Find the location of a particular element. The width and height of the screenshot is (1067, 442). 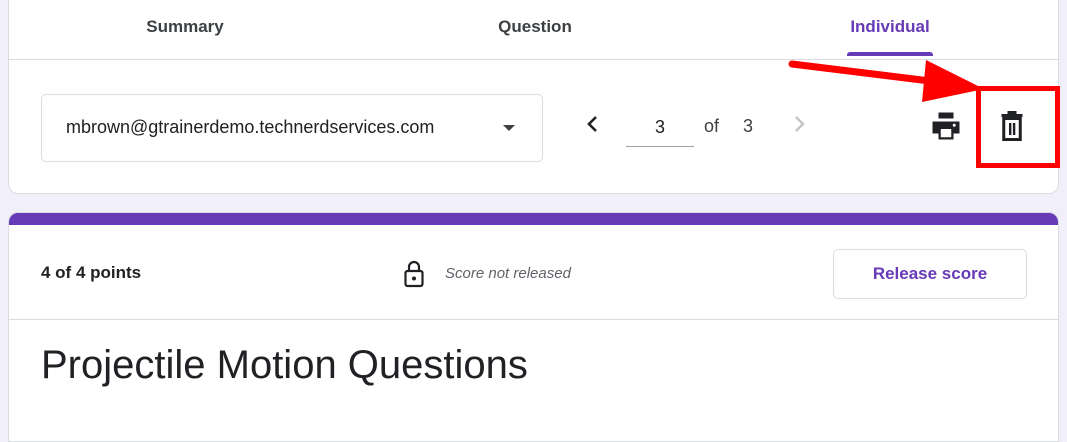

form-color-bar is located at coordinates (533, 219).